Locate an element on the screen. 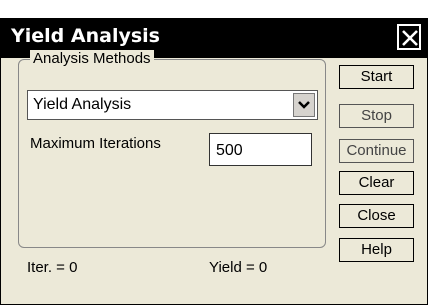  continue-button: Continue is located at coordinates (376, 151).